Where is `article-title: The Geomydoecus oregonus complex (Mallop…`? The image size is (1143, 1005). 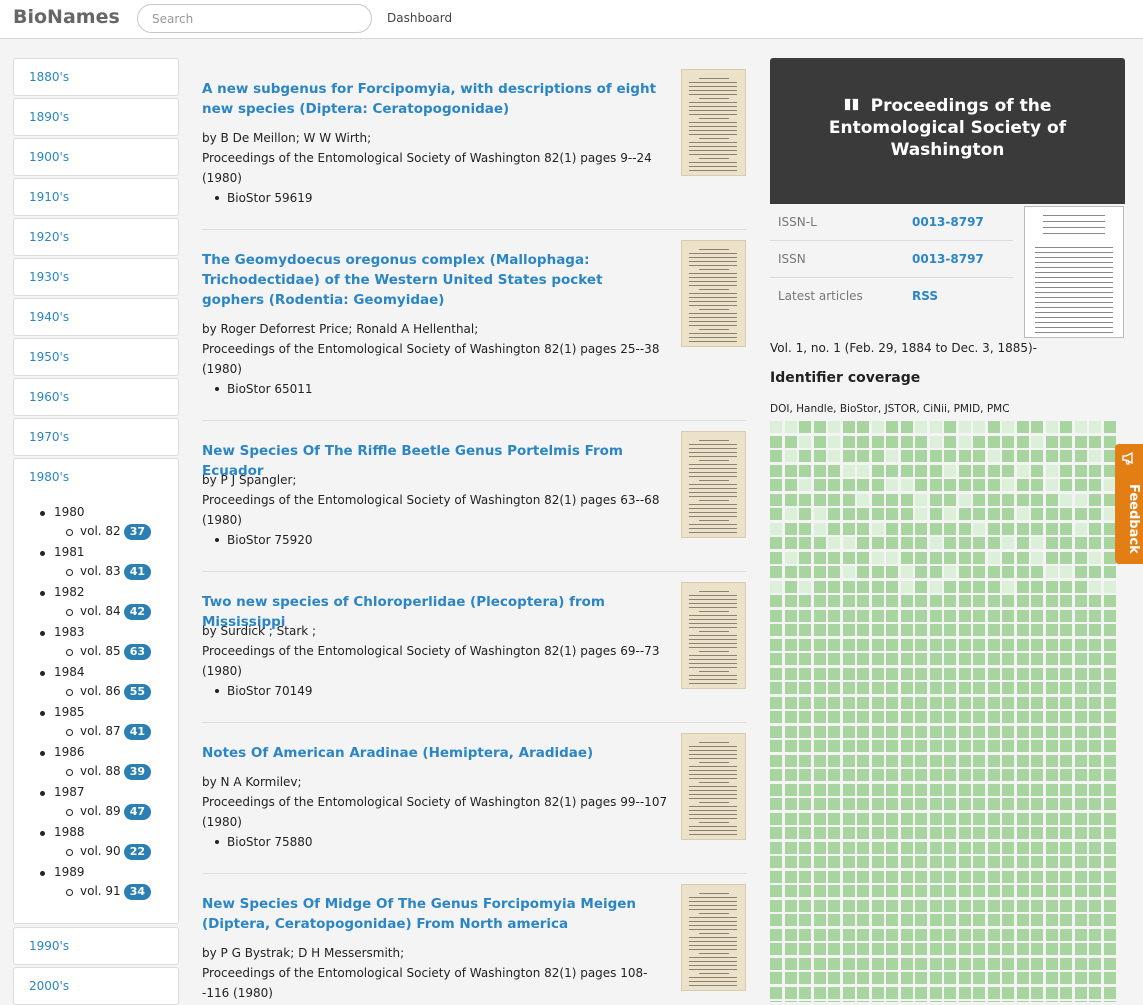
article-title: The Geomydoecus oregonus complex (Mallop… is located at coordinates (434, 280).